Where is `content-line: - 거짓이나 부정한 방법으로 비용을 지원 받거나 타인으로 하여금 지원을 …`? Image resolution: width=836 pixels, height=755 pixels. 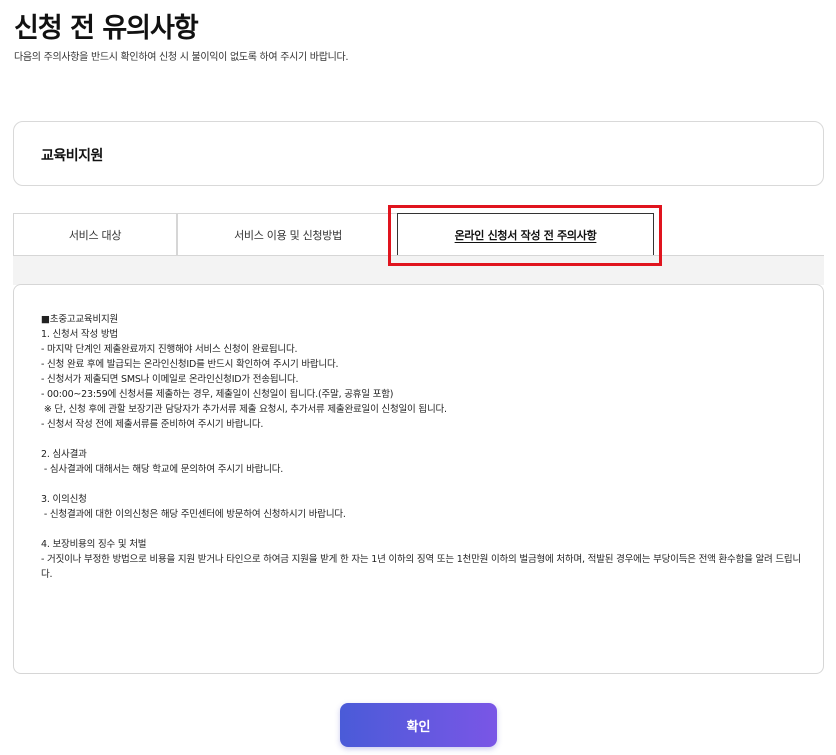
content-line: - 거짓이나 부정한 방법으로 비용을 지원 받거나 타인으로 하여금 지원을 … is located at coordinates (421, 567).